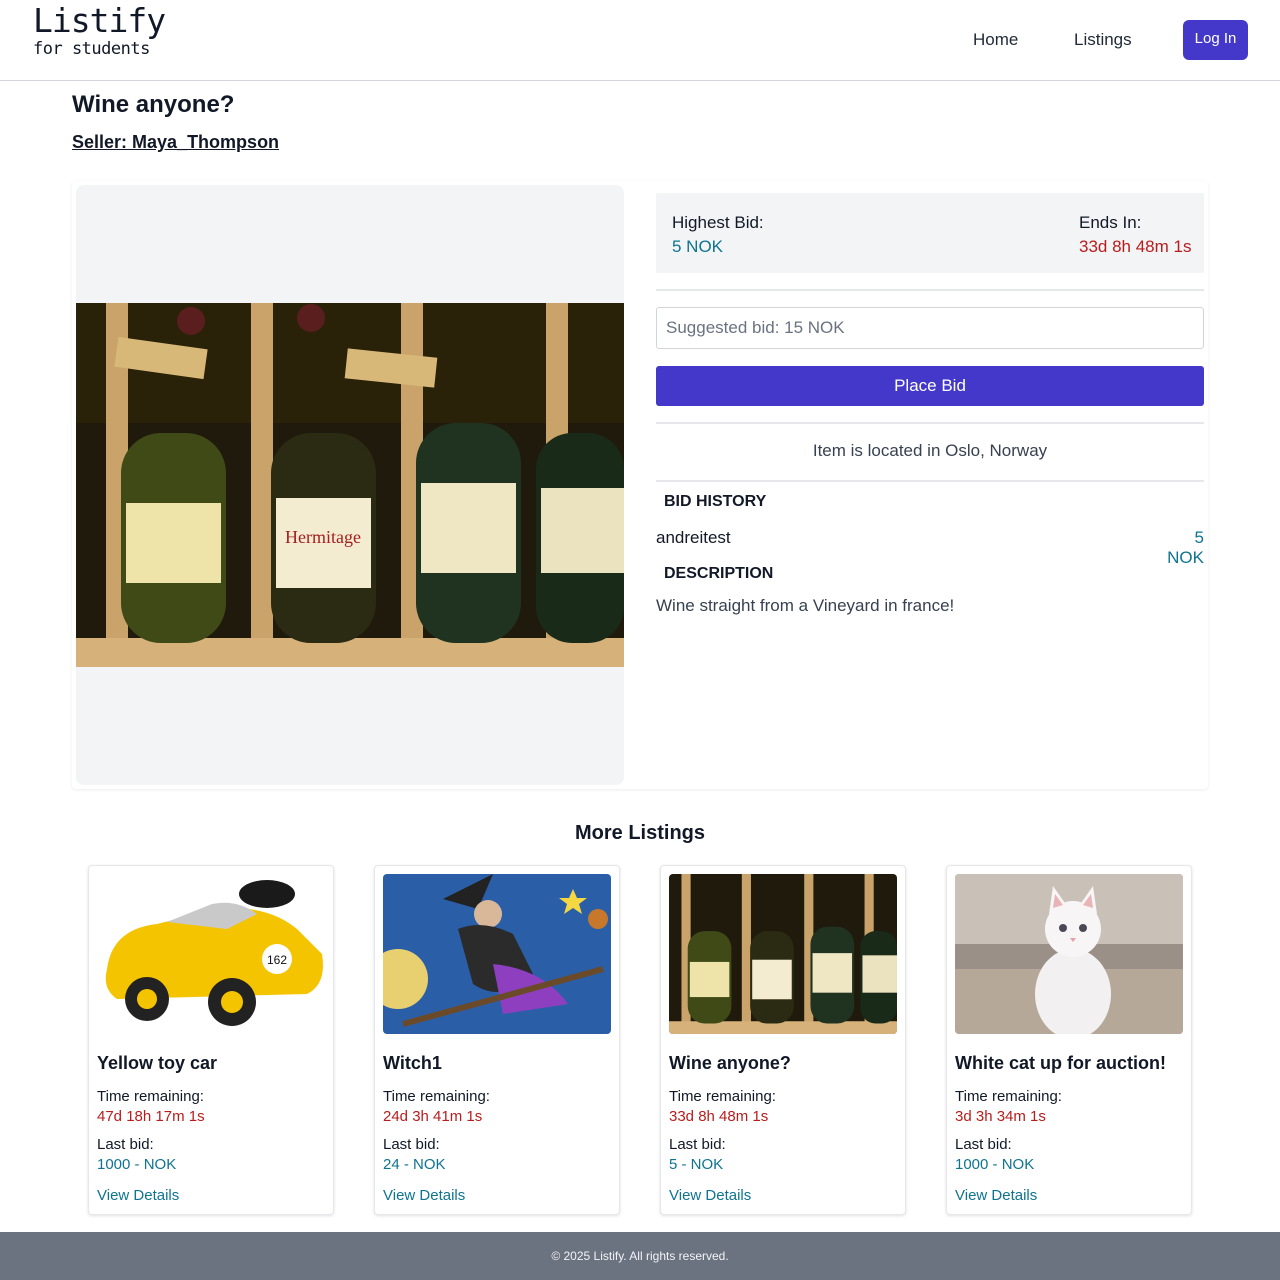 Image resolution: width=1280 pixels, height=1280 pixels. Describe the element at coordinates (696, 1164) in the screenshot. I see `last-bid-value: 5 - NOK` at that location.